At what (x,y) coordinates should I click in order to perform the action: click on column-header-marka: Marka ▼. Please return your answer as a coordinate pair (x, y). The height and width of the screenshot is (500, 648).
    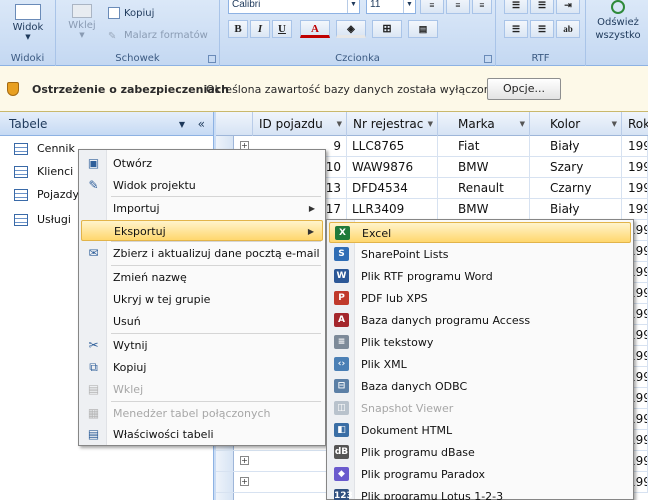
    Looking at the image, I should click on (484, 124).